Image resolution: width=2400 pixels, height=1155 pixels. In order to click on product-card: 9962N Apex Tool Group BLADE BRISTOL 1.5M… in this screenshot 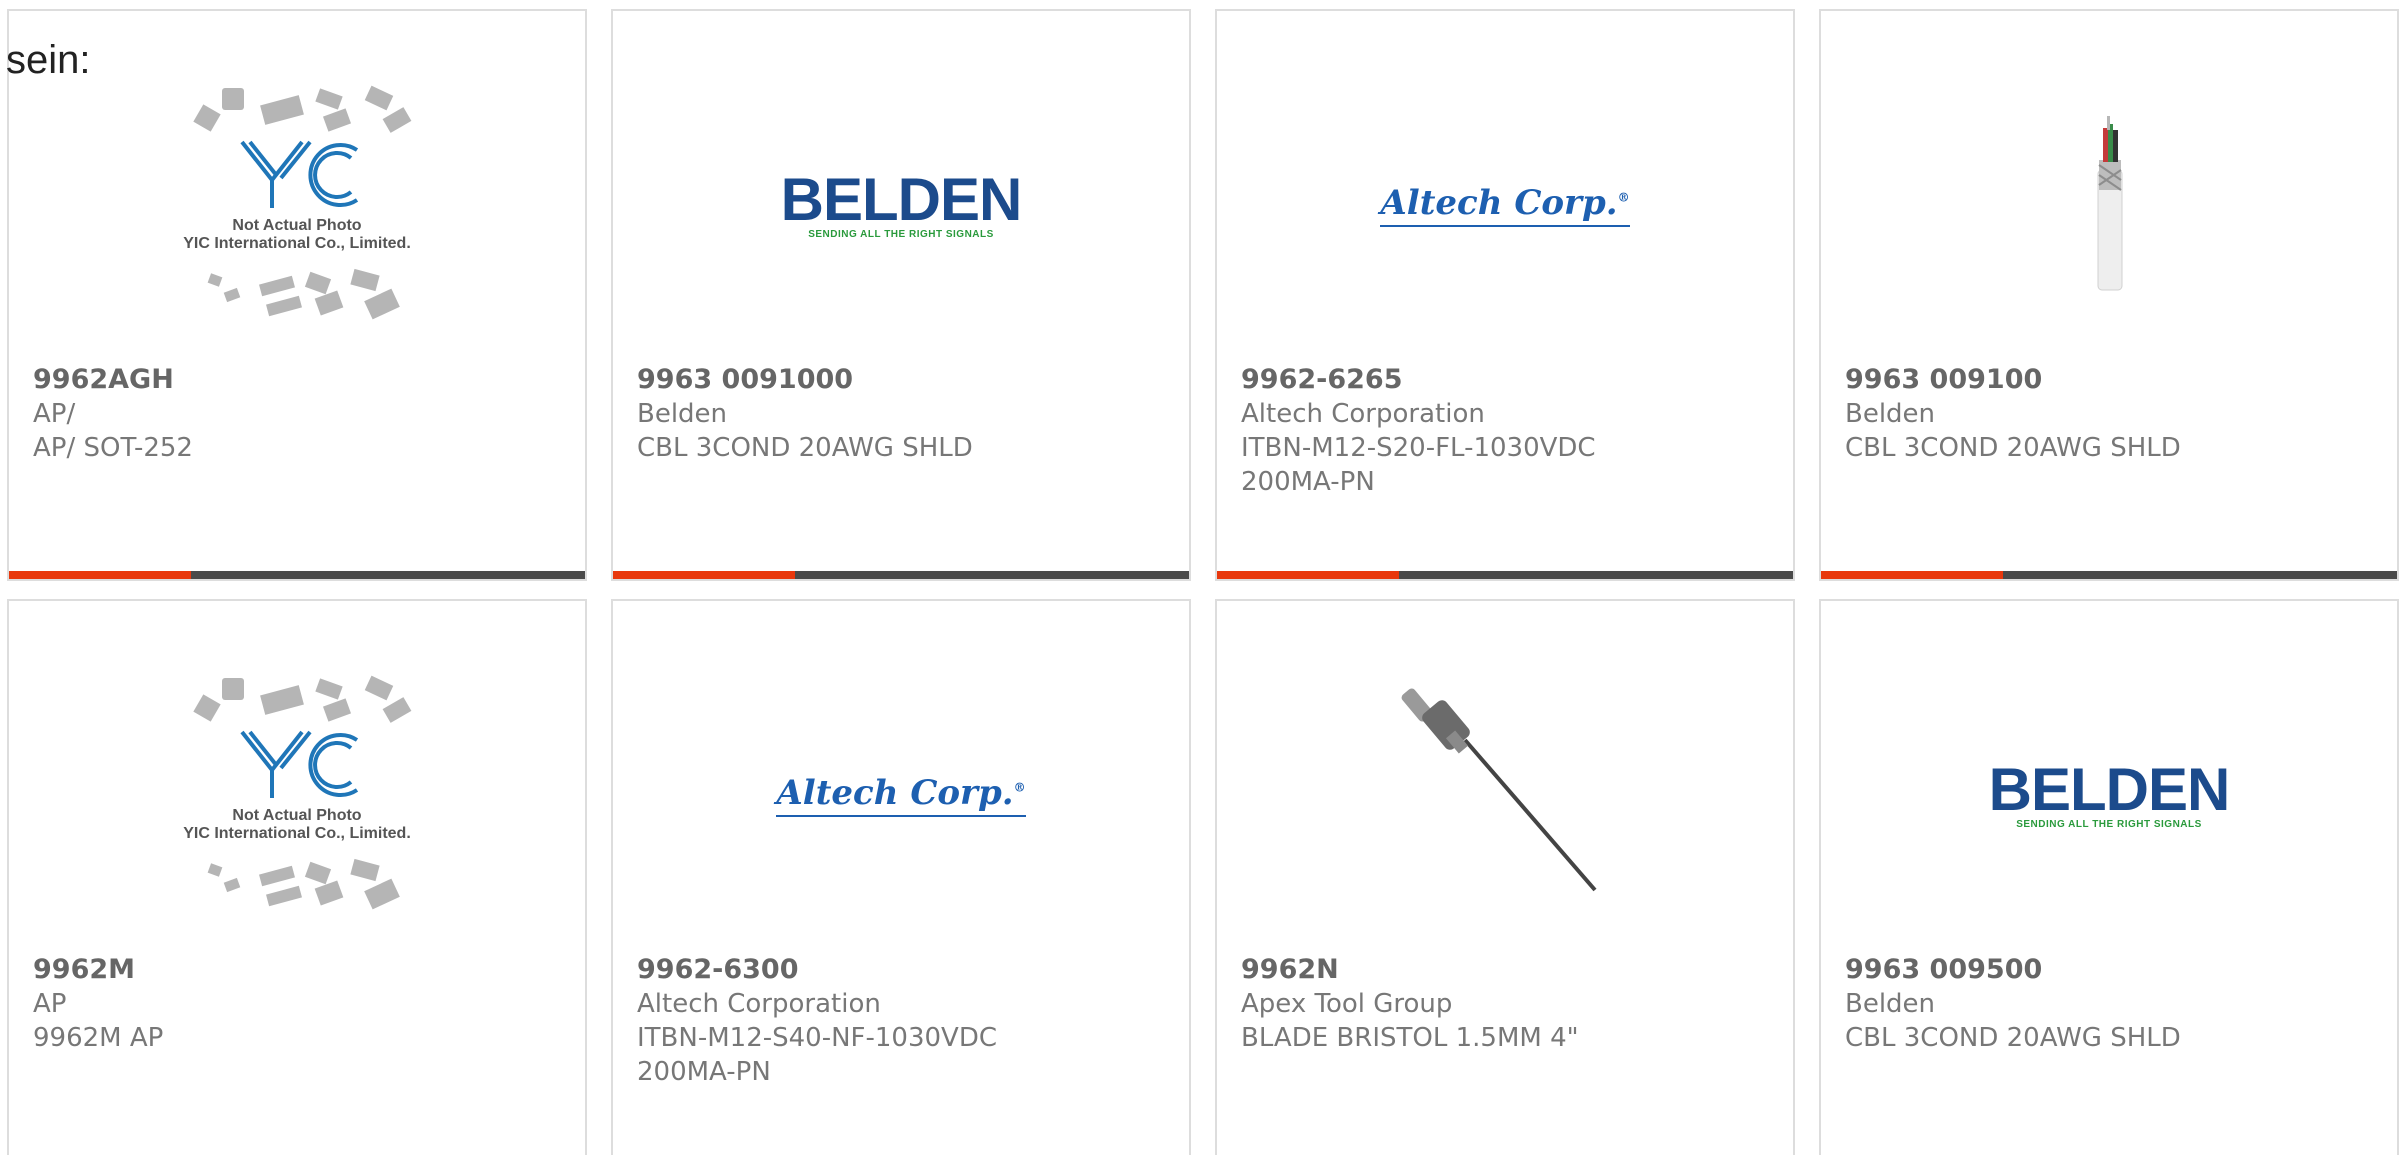, I will do `click(1505, 877)`.